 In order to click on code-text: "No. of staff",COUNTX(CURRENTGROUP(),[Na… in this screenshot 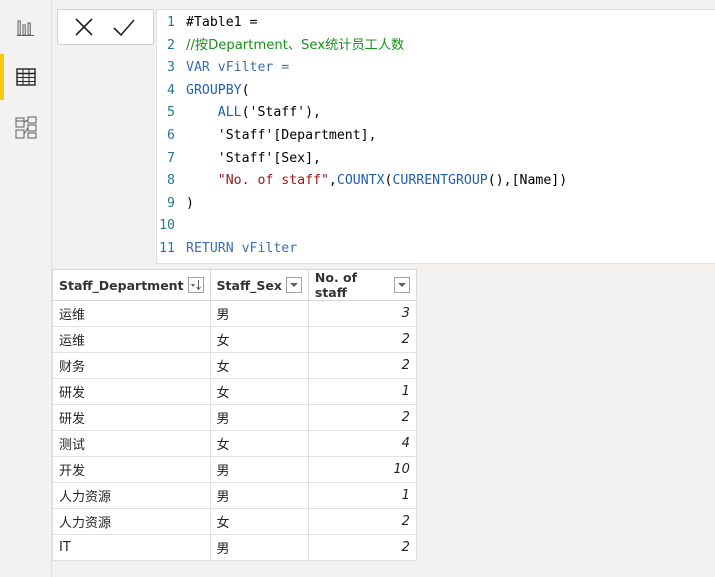, I will do `click(376, 181)`.